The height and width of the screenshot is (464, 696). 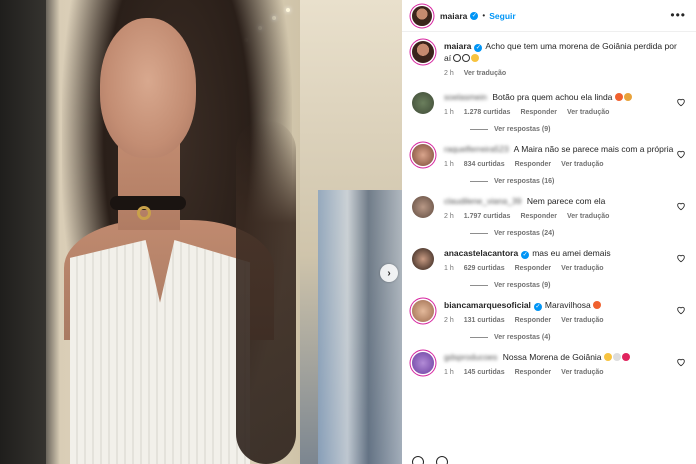 I want to click on photo-face, so click(x=148, y=88).